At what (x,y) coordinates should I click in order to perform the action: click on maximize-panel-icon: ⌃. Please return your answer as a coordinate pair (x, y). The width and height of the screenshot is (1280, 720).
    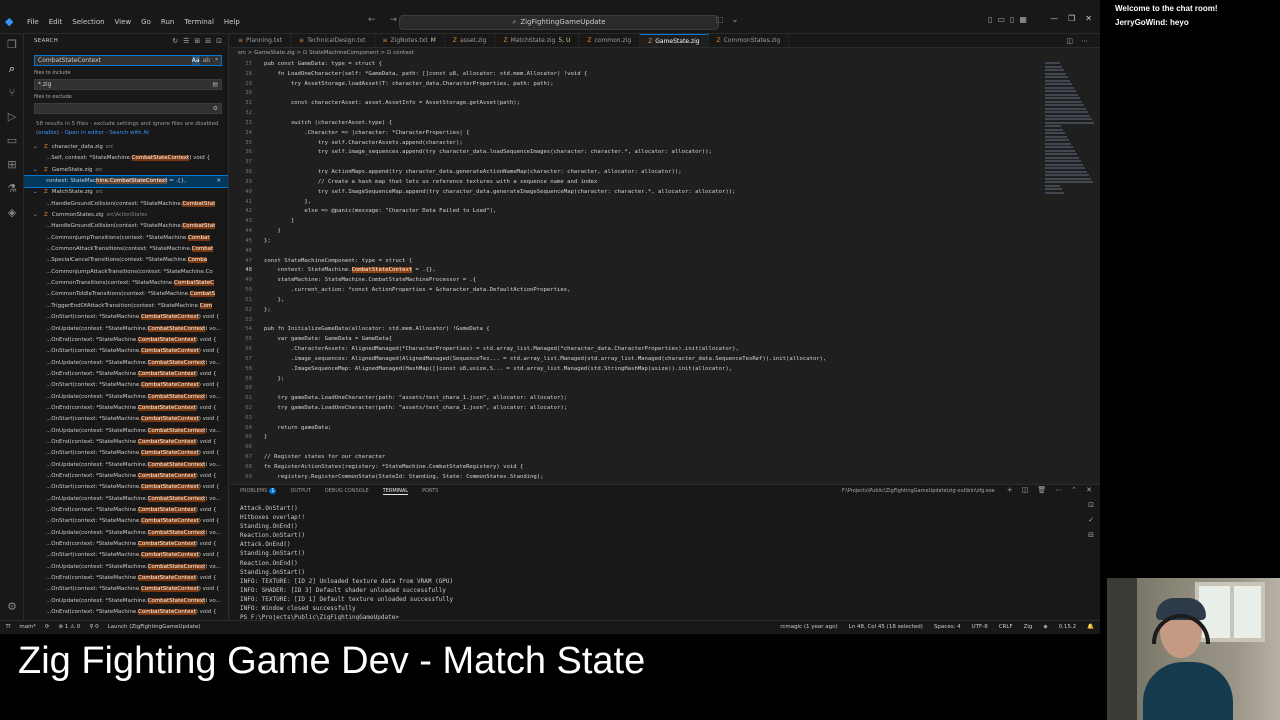
    Looking at the image, I should click on (1074, 490).